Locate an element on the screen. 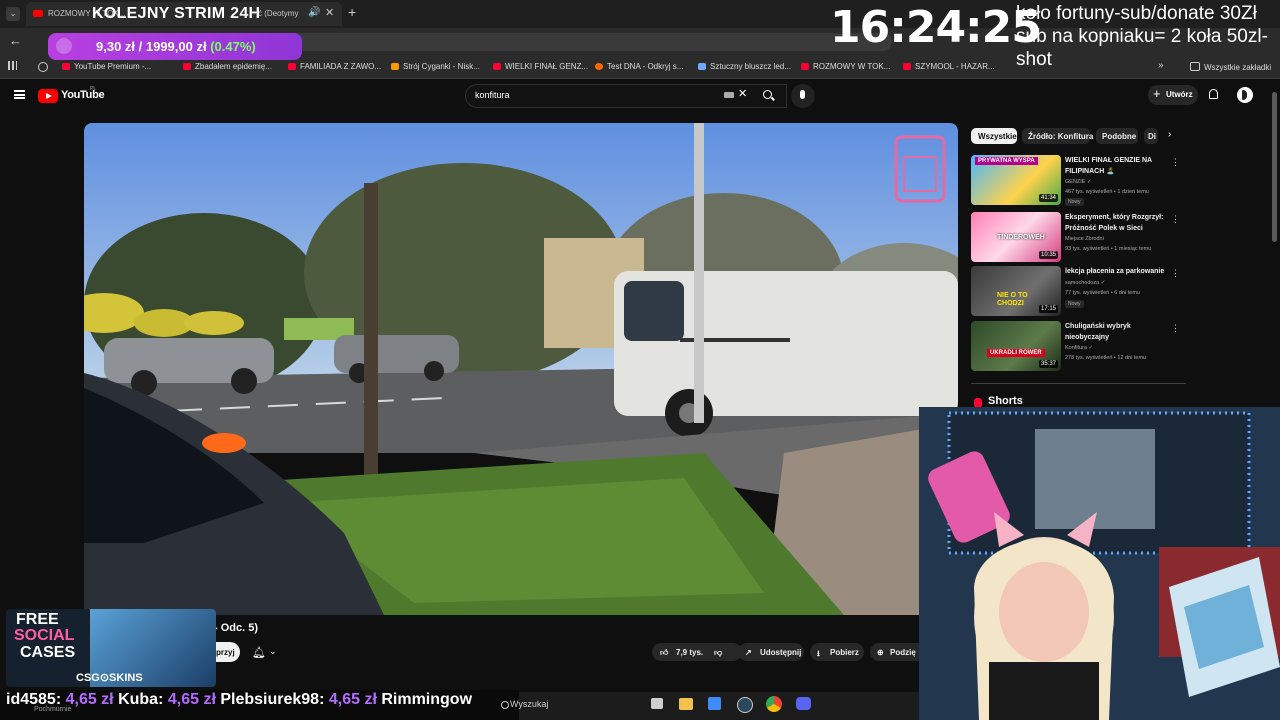 This screenshot has width=1280, height=720. download-button: ⭳ Pobierz is located at coordinates (837, 652).